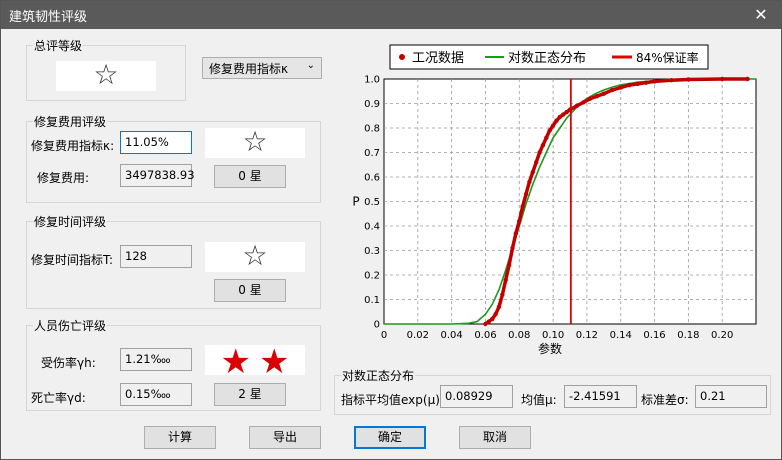 The width and height of the screenshot is (782, 460). I want to click on metric-dropdown: 修复费用指标κ ⌄, so click(262, 68).